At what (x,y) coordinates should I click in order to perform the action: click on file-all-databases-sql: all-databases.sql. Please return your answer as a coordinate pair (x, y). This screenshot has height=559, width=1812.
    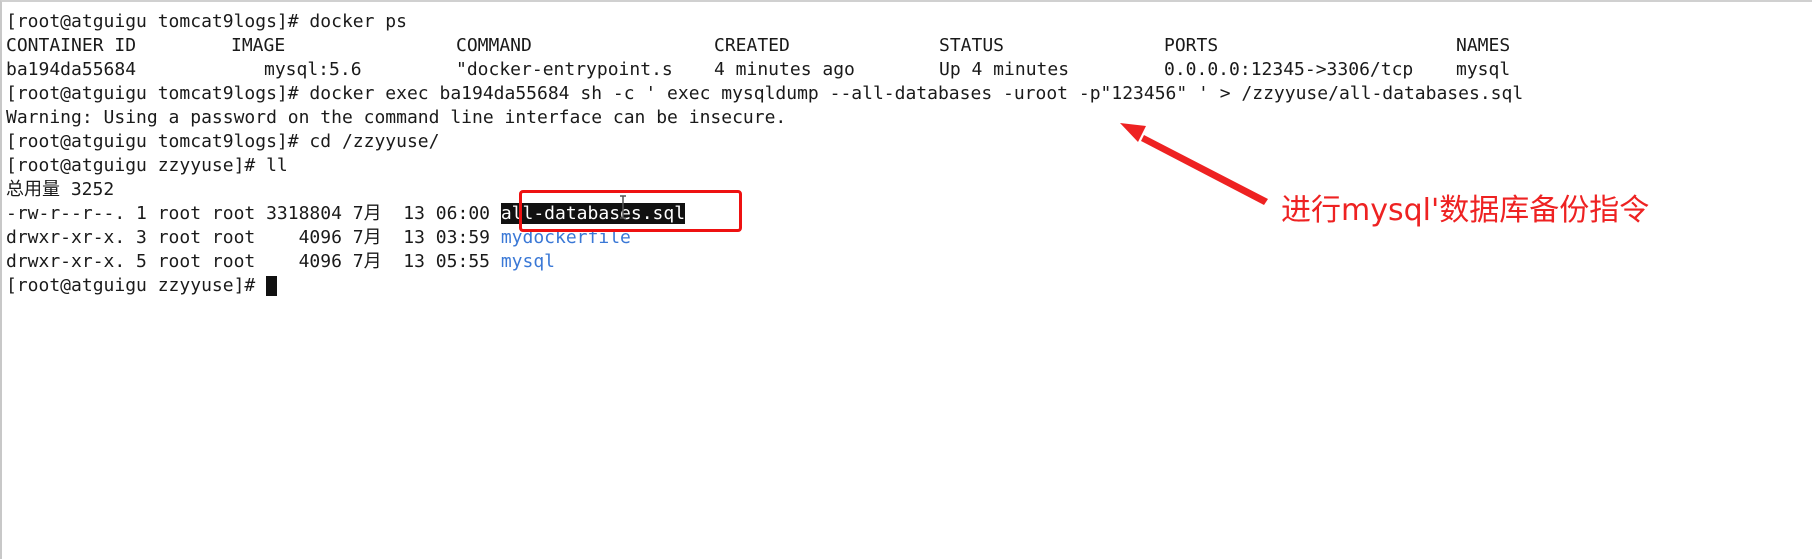
    Looking at the image, I should click on (593, 213).